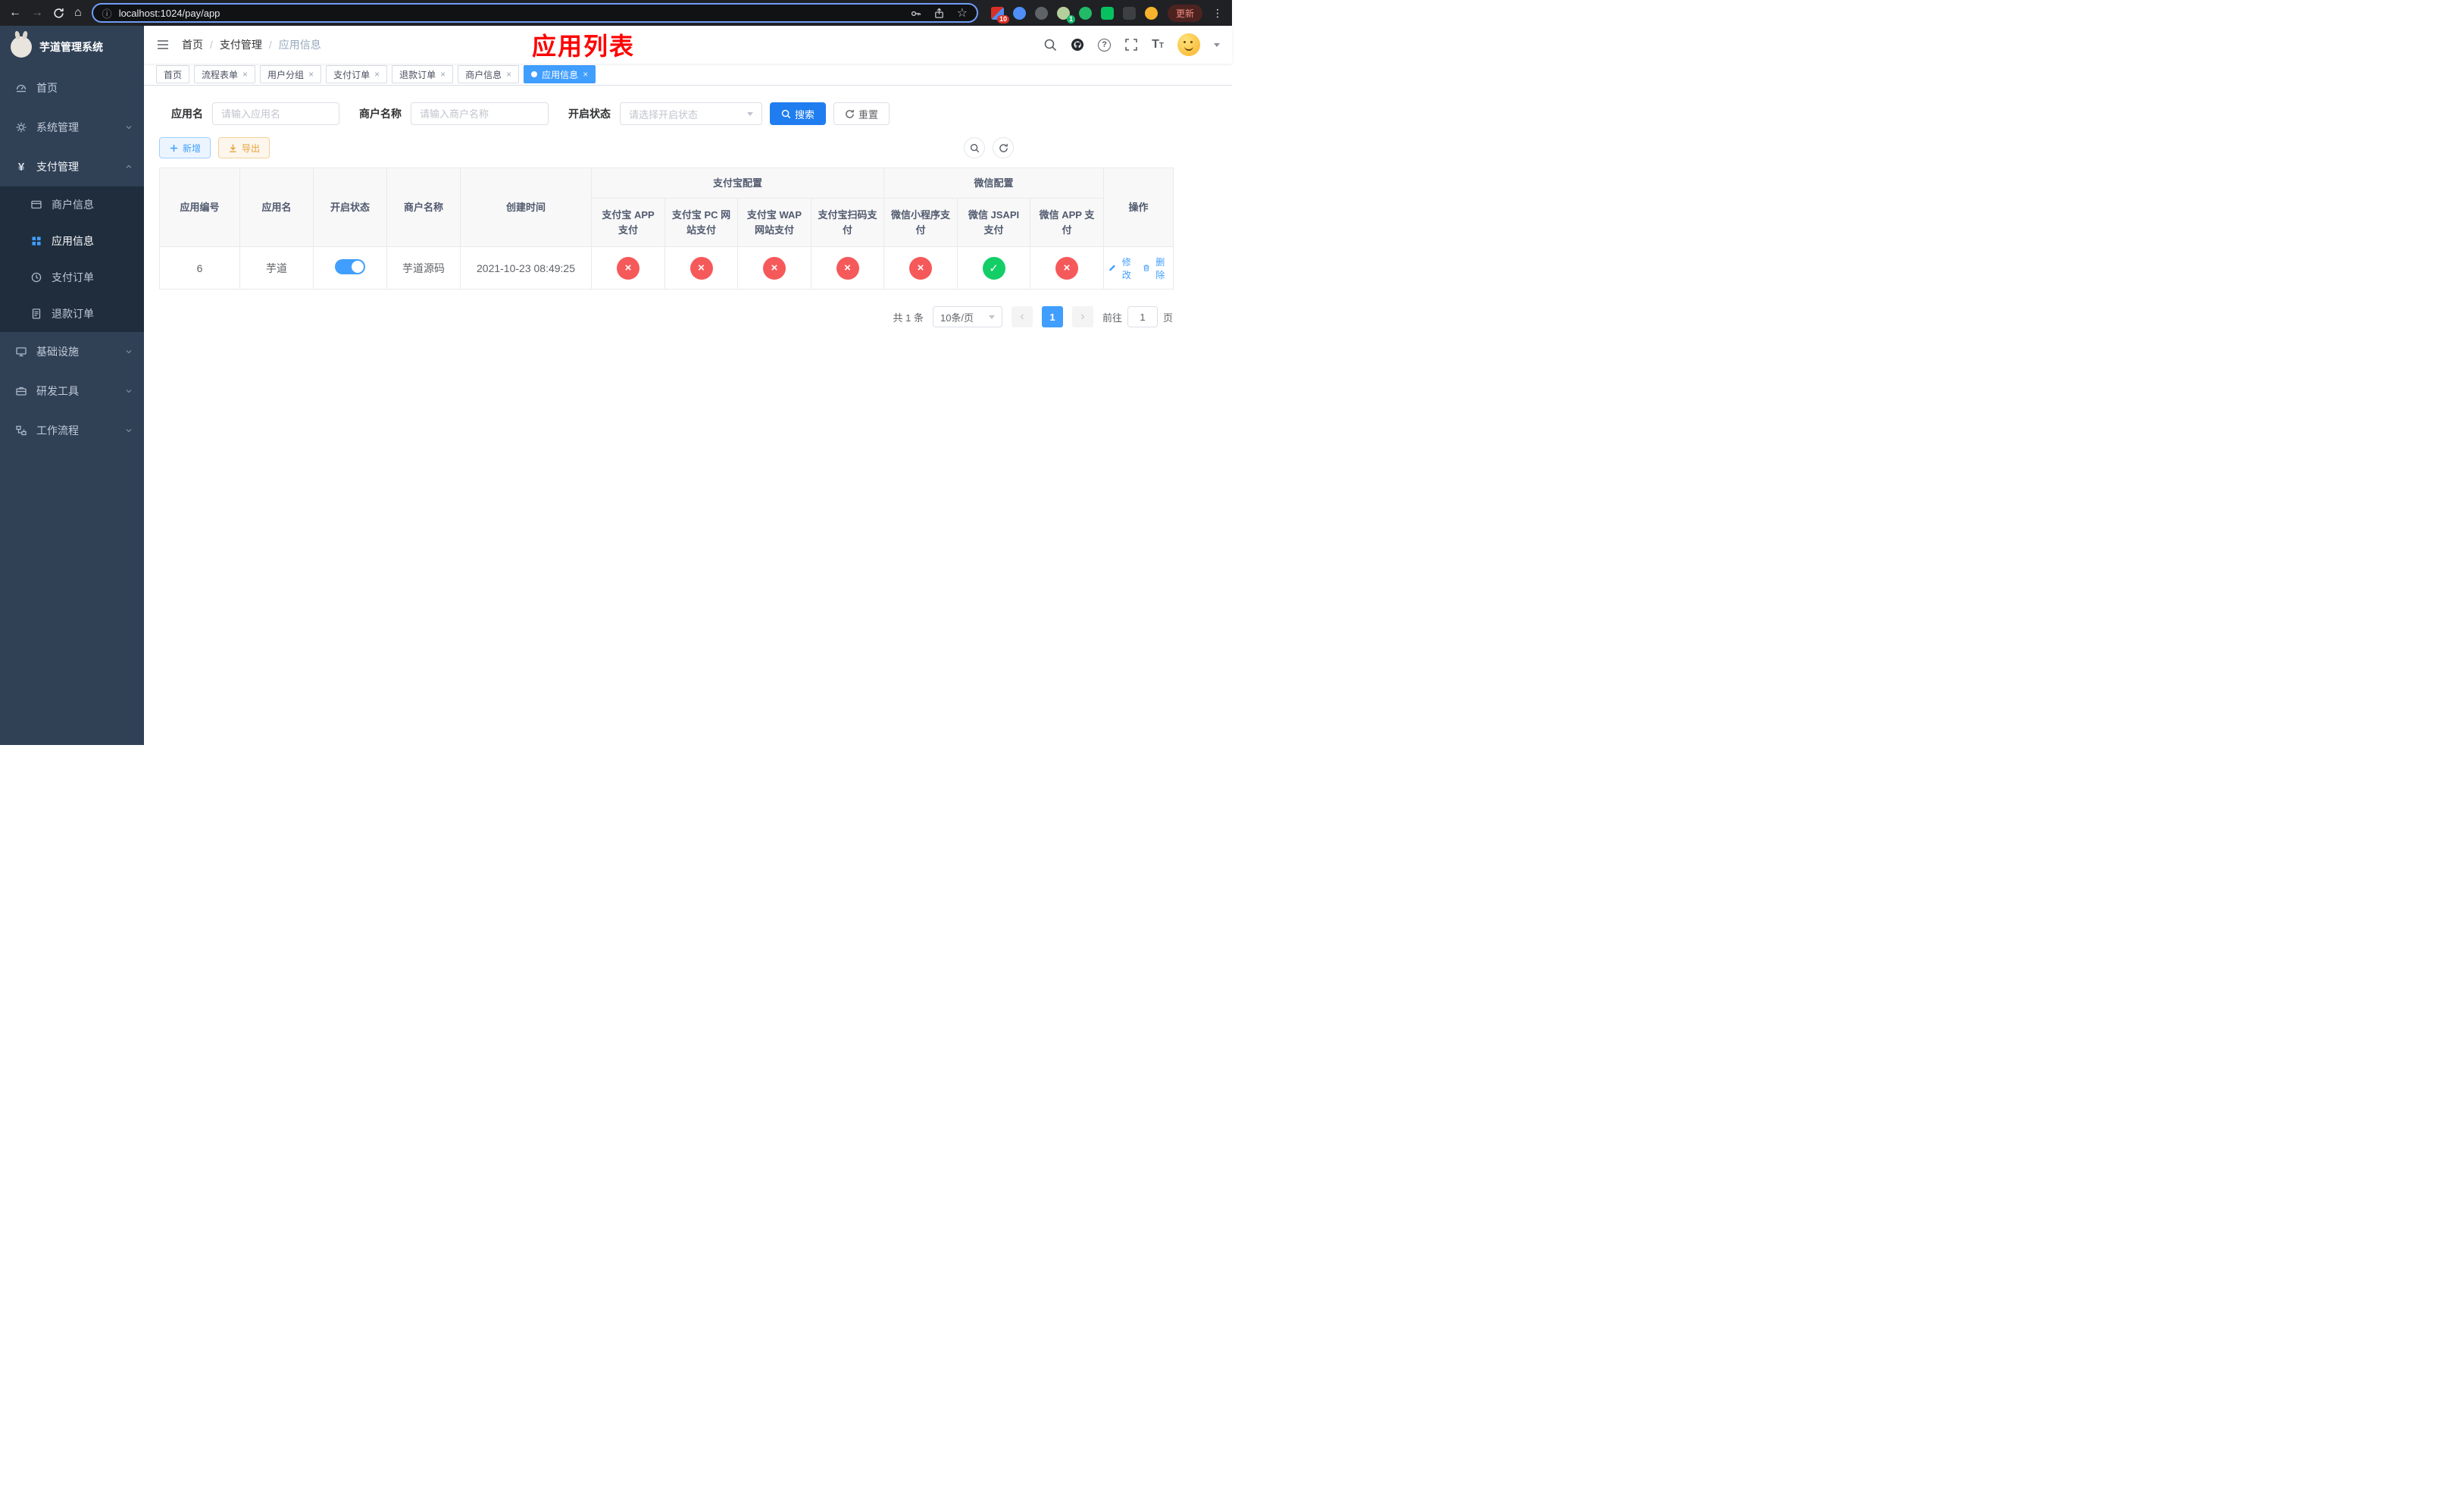 The image size is (2464, 1490). Describe the element at coordinates (72, 88) in the screenshot. I see `sidebar-item-home: 首页` at that location.